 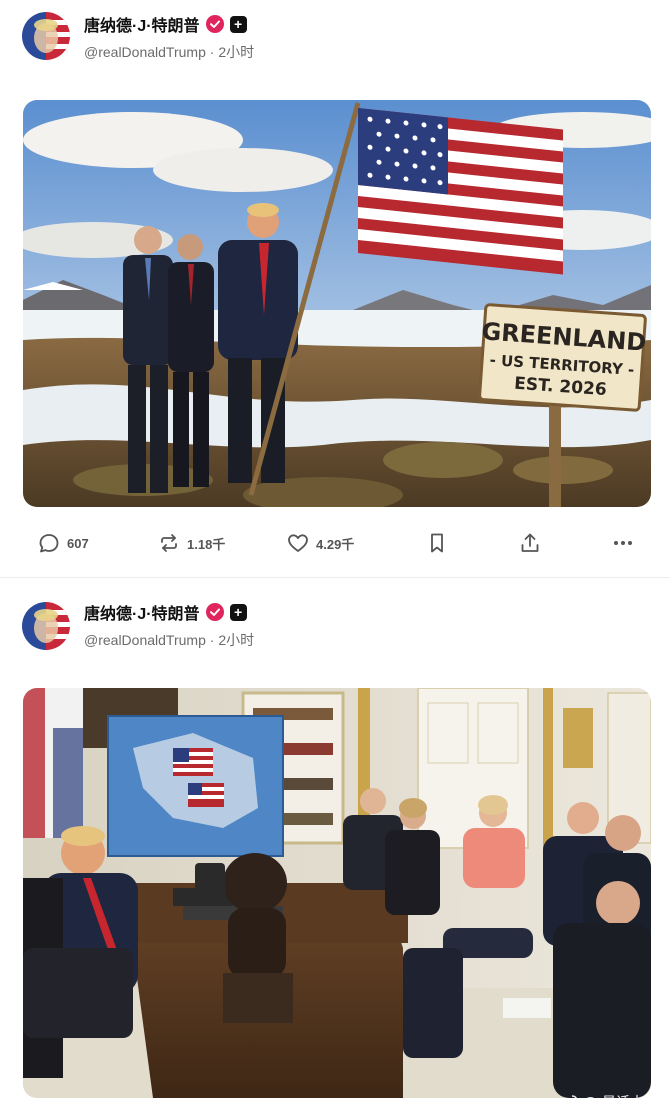 I want to click on more-icon, so click(x=623, y=543).